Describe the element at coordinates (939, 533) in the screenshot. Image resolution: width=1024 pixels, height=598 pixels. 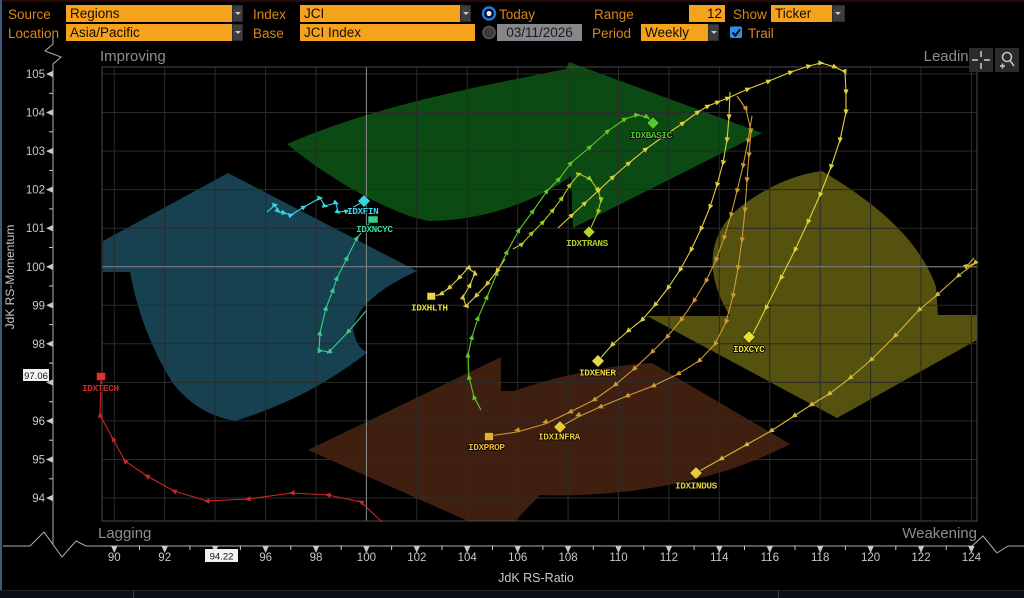
I see `svg-text: Weakening` at that location.